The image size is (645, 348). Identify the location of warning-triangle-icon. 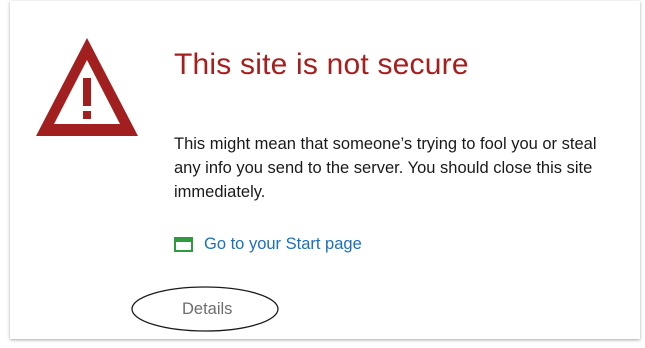
(87, 87).